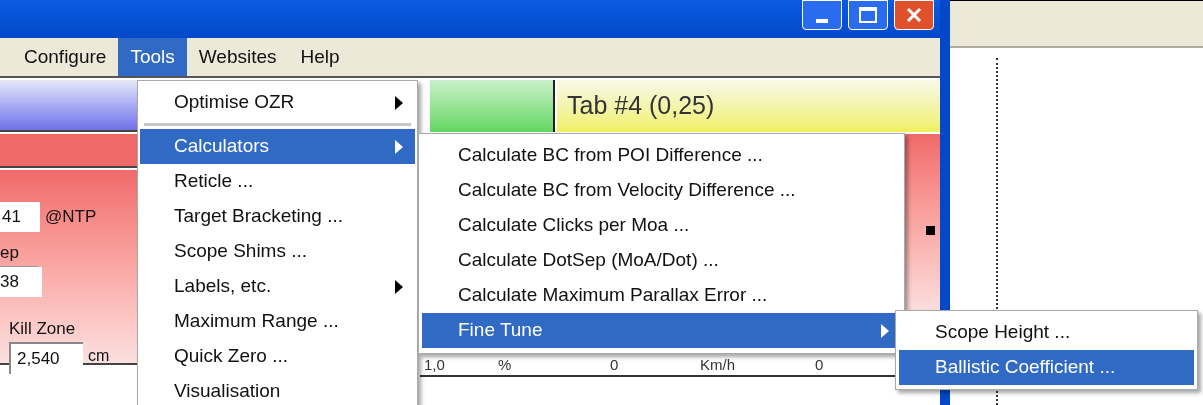 This screenshot has width=1203, height=405. I want to click on number-field: 41, so click(20, 217).